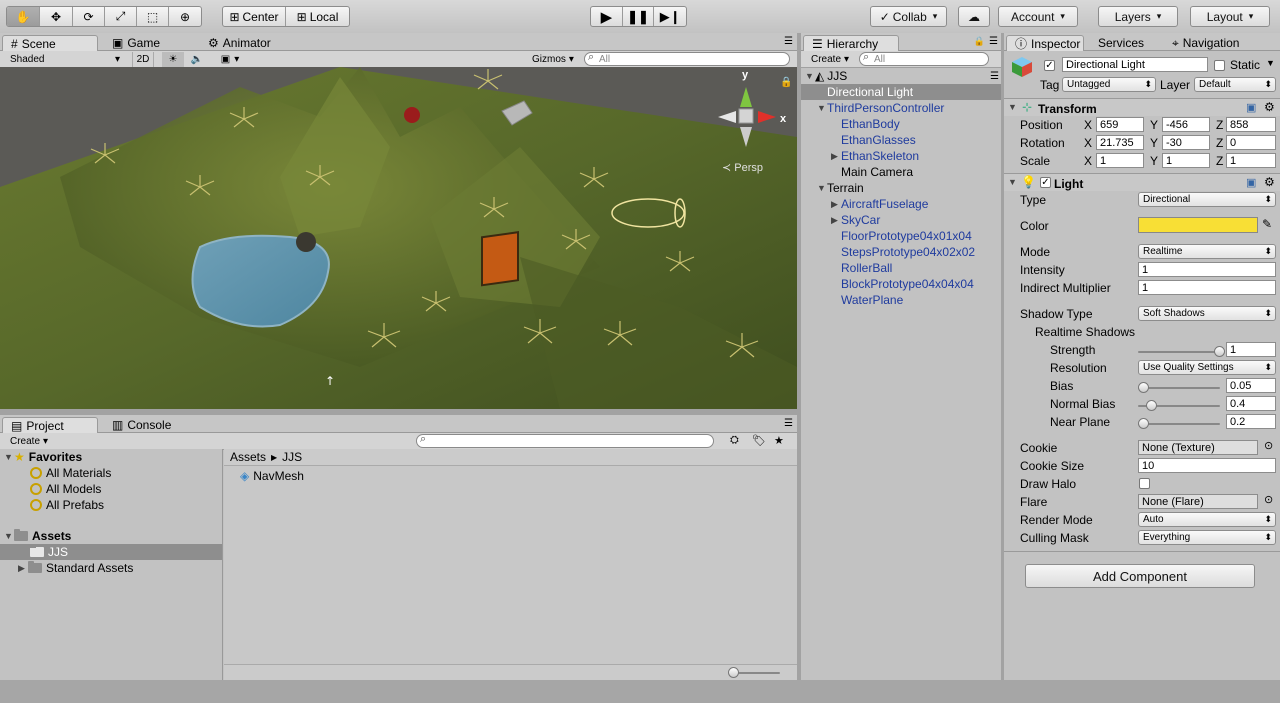 The width and height of the screenshot is (1280, 703). What do you see at coordinates (1270, 63) in the screenshot?
I see `static-dropdown-icon: ▼` at bounding box center [1270, 63].